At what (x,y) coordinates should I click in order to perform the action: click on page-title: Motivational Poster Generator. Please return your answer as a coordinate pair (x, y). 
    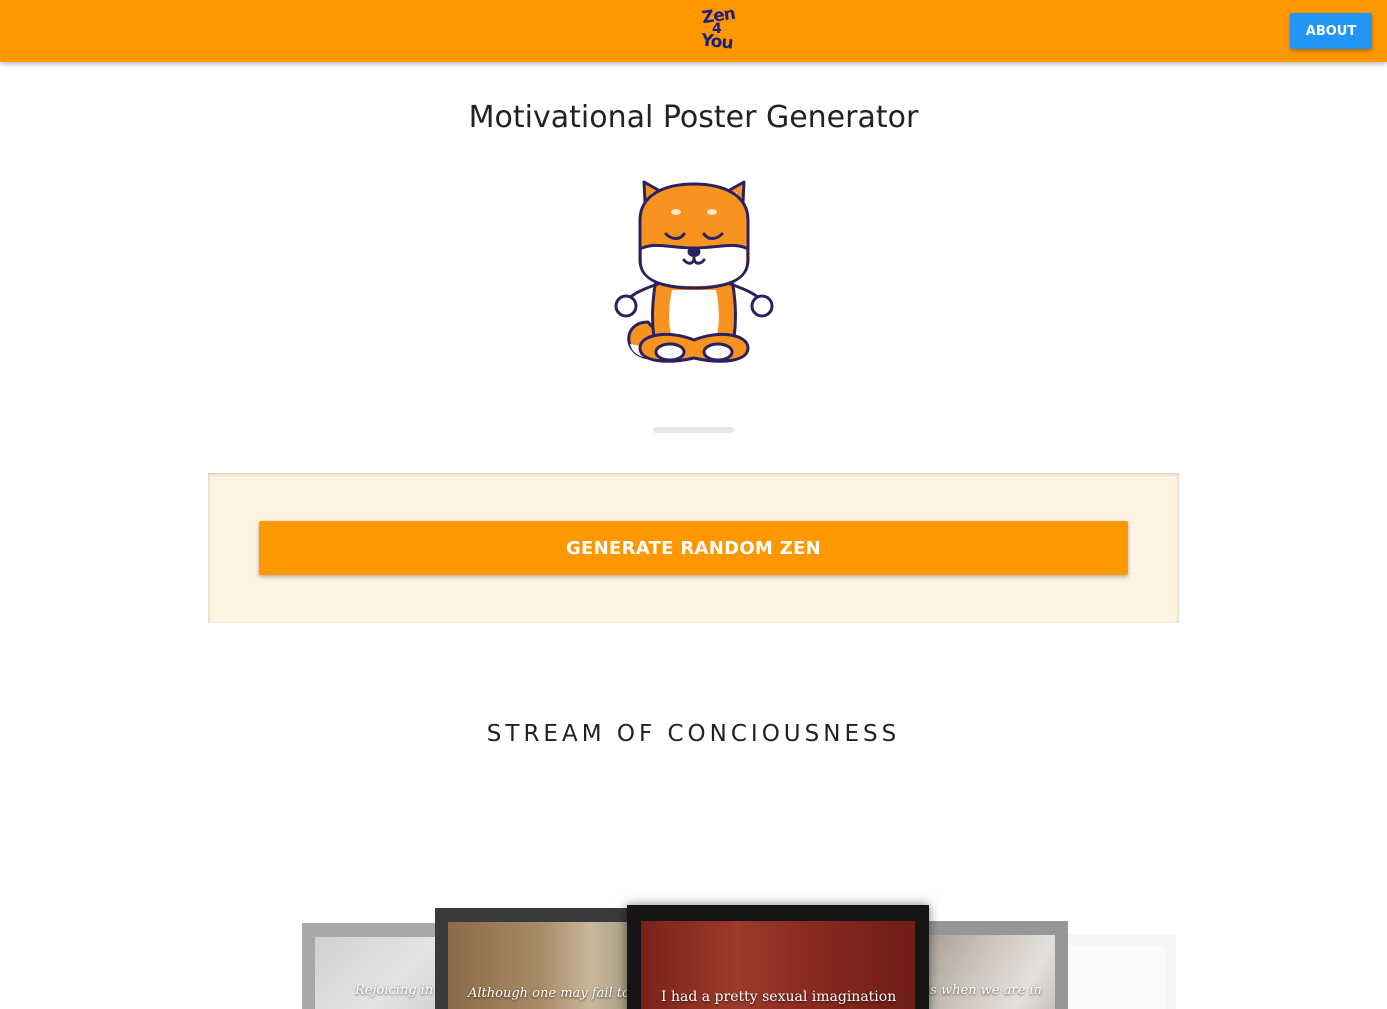
    Looking at the image, I should click on (693, 117).